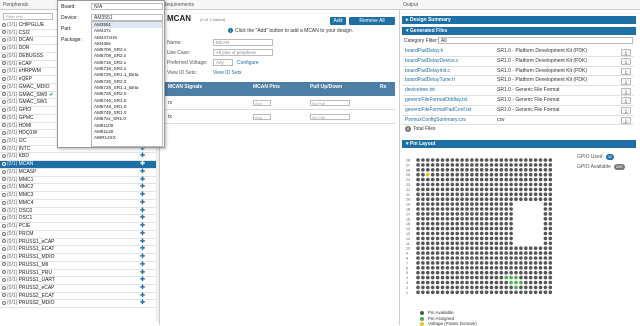 The image size is (640, 326). I want to click on peripheral-item: (0/1) MMC4 ✚, so click(78, 204).